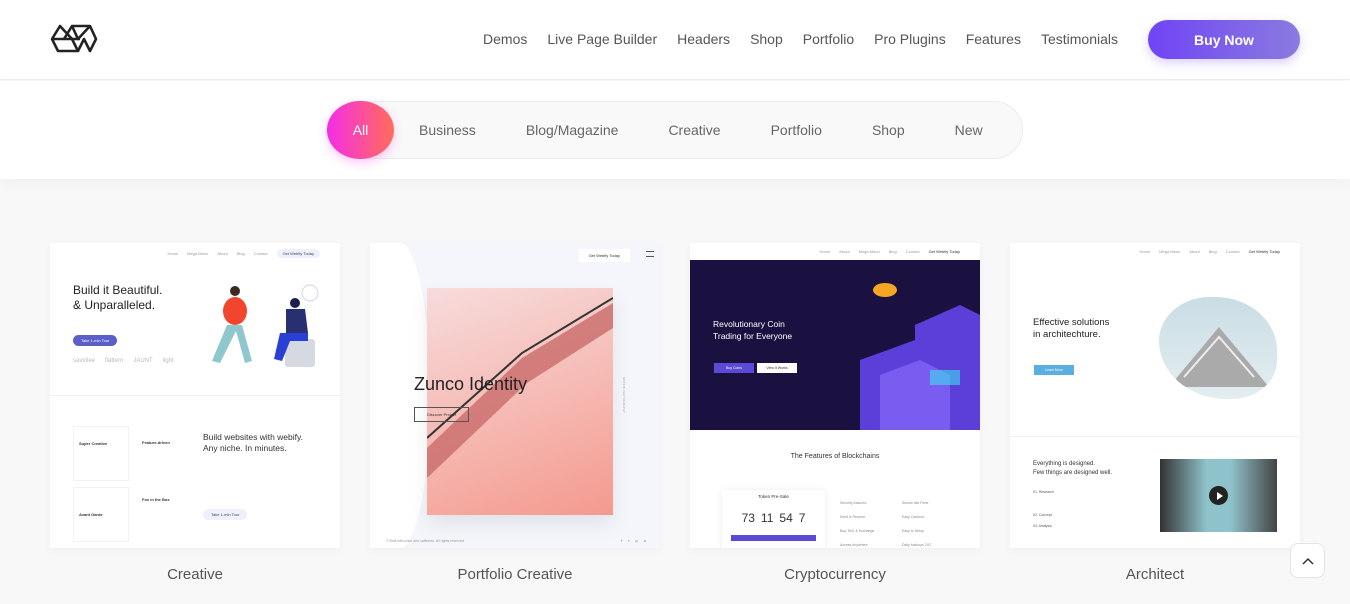 Image resolution: width=1350 pixels, height=604 pixels. I want to click on play-icon, so click(1218, 495).